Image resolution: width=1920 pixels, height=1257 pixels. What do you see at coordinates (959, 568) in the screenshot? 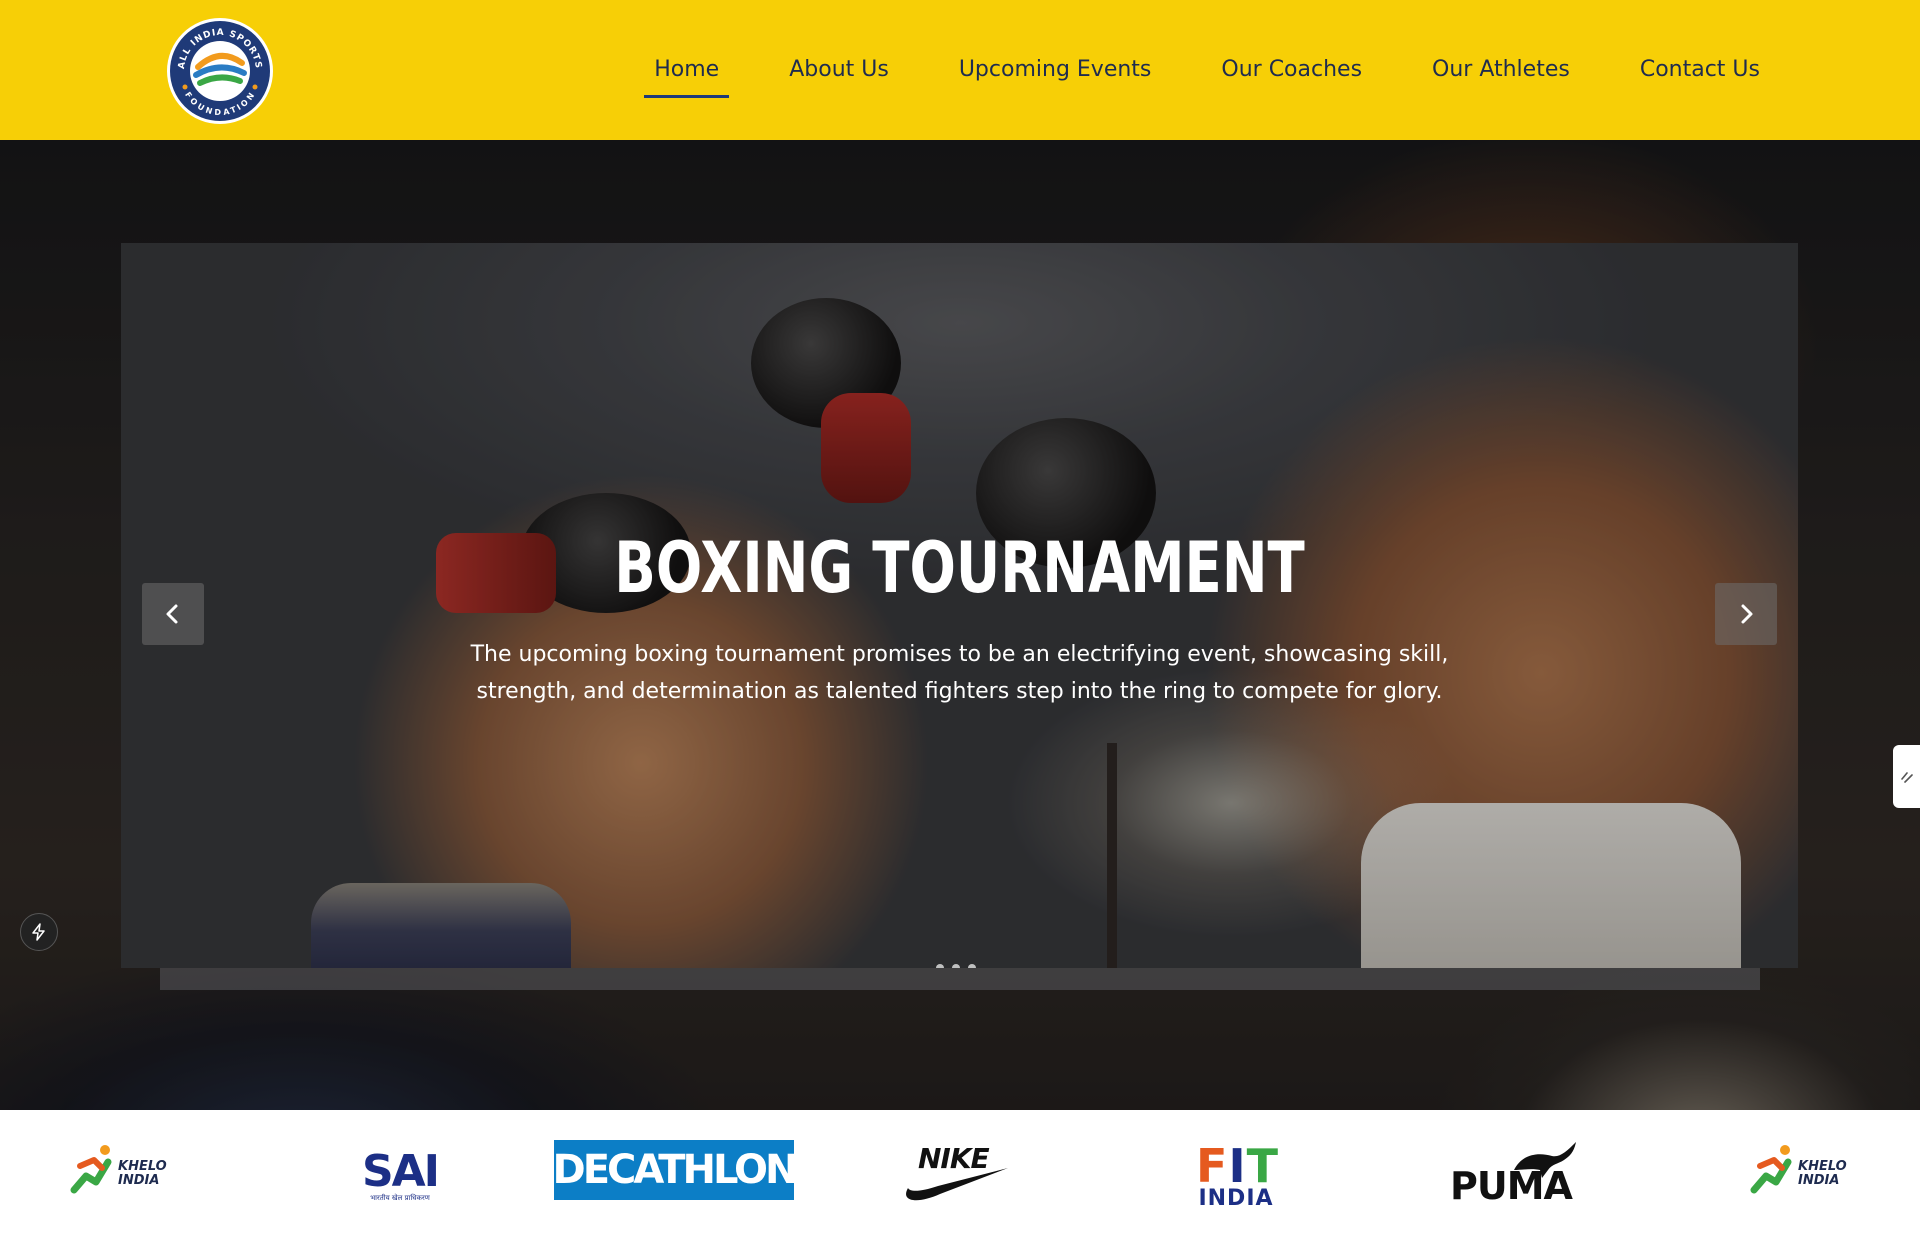
I see `slide-title: BOXING TOURNAMENT` at bounding box center [959, 568].